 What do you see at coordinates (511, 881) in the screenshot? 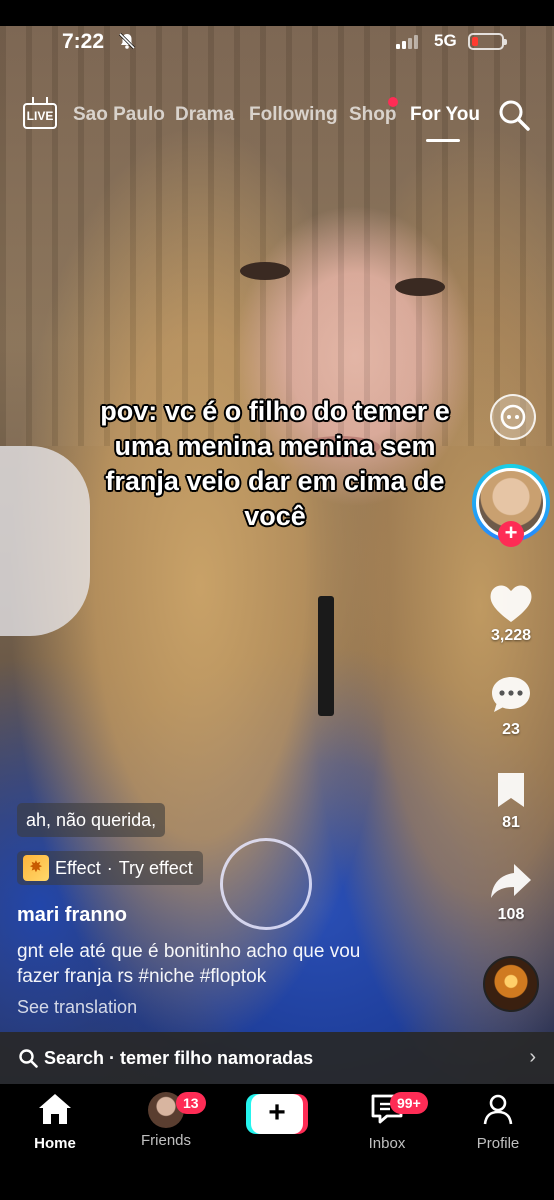
I see `share-arrow-icon` at bounding box center [511, 881].